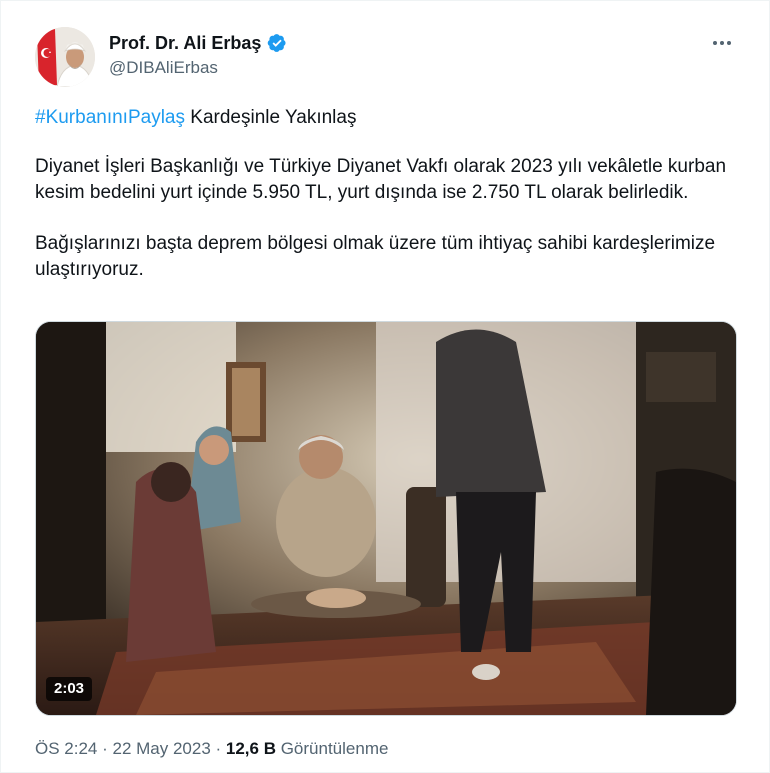  I want to click on tweet-time: ÖS 2:24, so click(66, 748).